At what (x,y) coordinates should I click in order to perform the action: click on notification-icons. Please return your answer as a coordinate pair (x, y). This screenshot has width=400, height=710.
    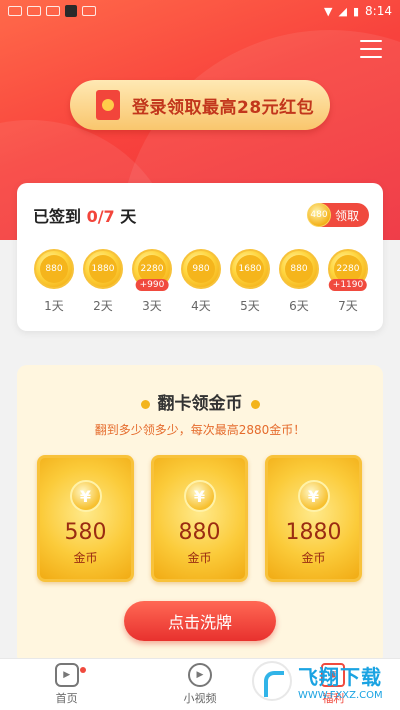
    Looking at the image, I should click on (52, 11).